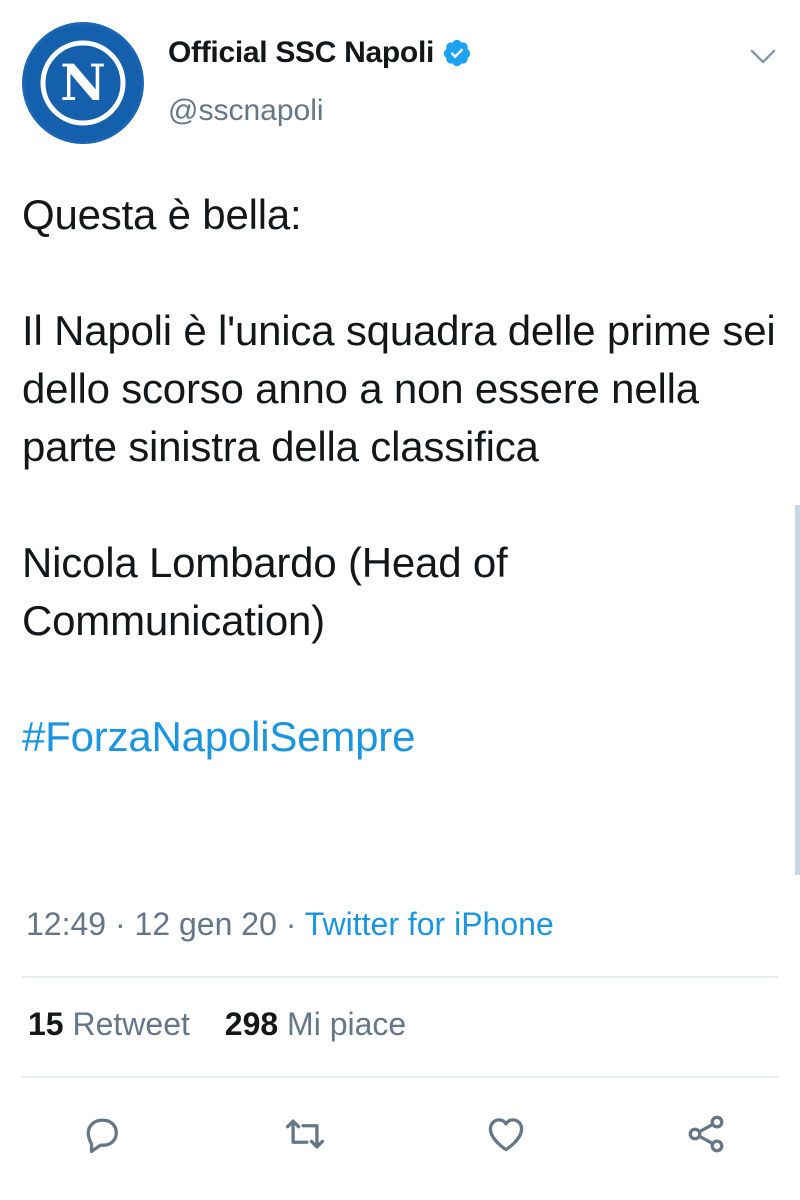  I want to click on action-bar, so click(400, 1134).